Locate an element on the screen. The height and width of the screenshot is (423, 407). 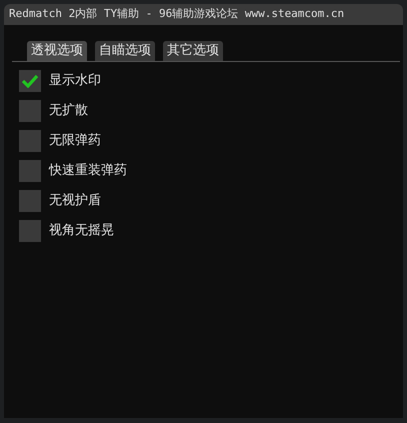
option-label: 无扩散 is located at coordinates (68, 111).